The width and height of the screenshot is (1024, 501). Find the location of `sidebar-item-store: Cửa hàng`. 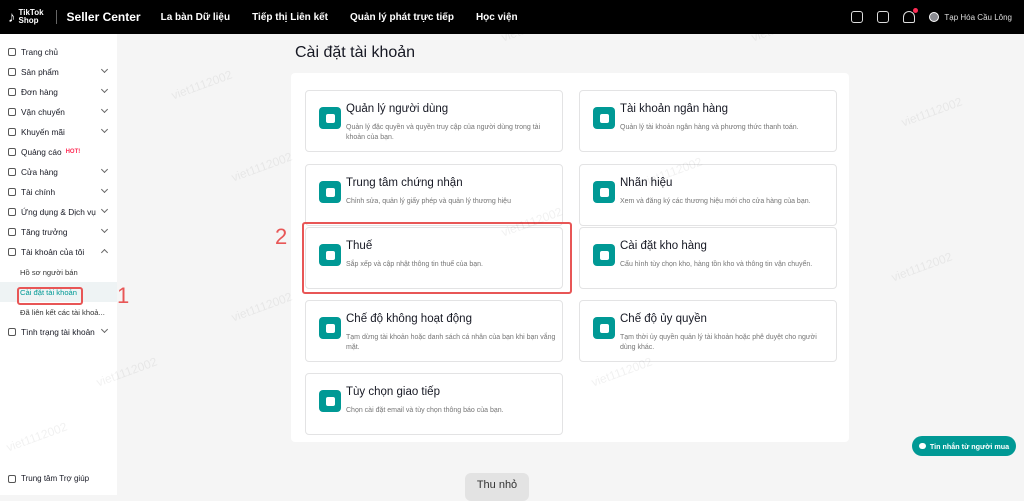

sidebar-item-store: Cửa hàng is located at coordinates (58, 172).